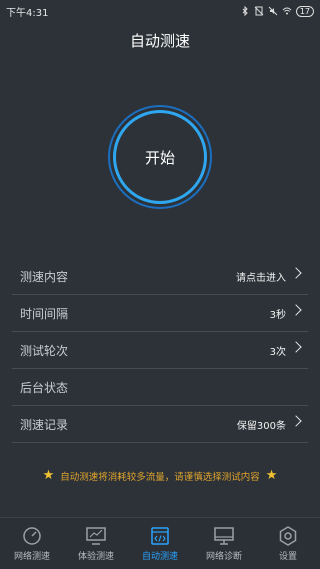  I want to click on setting-label: 时间间隔, so click(44, 313).